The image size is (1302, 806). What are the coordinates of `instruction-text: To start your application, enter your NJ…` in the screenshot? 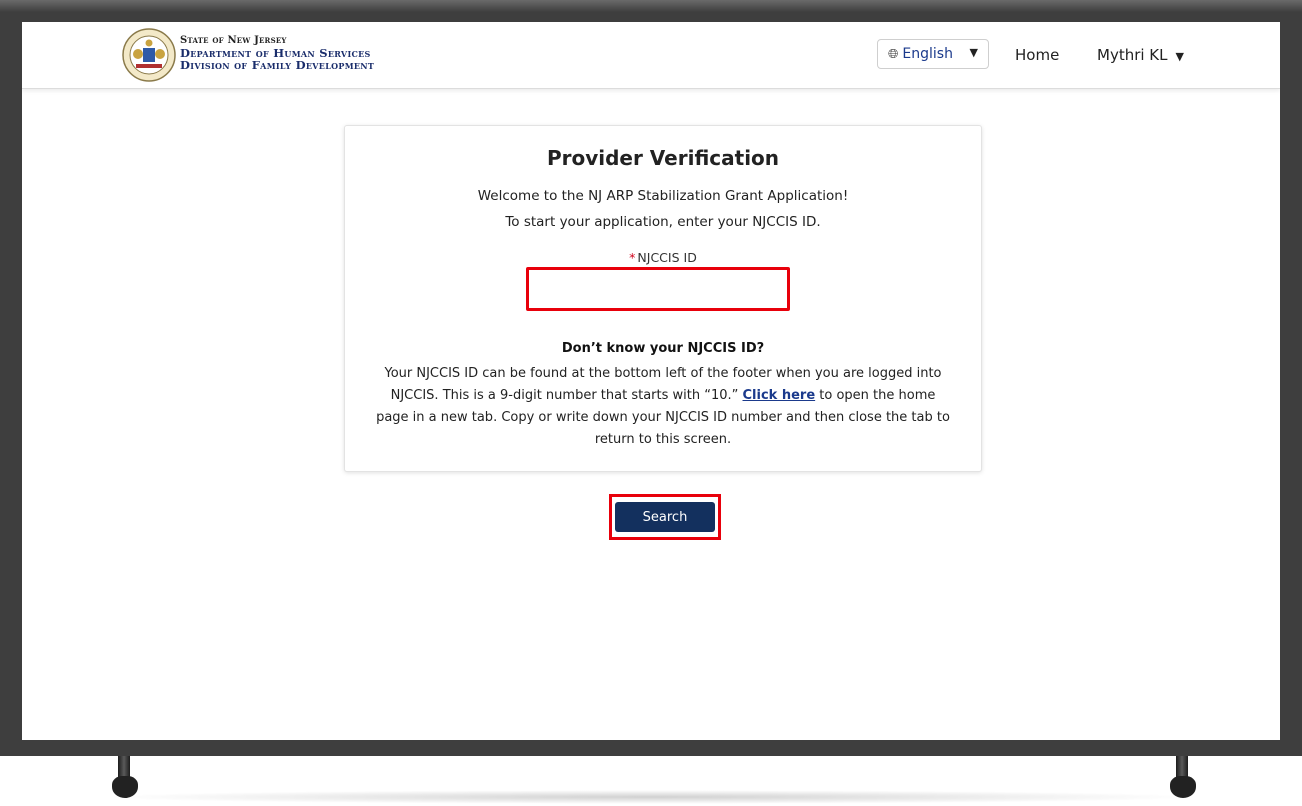 It's located at (663, 222).